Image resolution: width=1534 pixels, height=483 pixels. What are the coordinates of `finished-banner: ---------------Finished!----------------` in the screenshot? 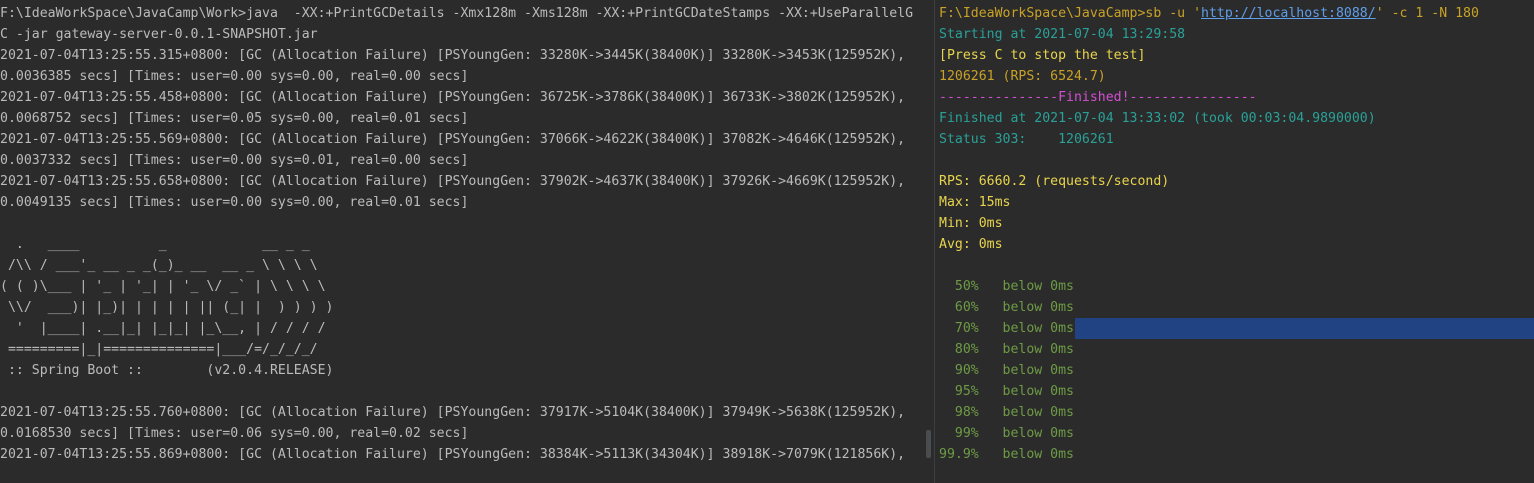 It's located at (1098, 97).